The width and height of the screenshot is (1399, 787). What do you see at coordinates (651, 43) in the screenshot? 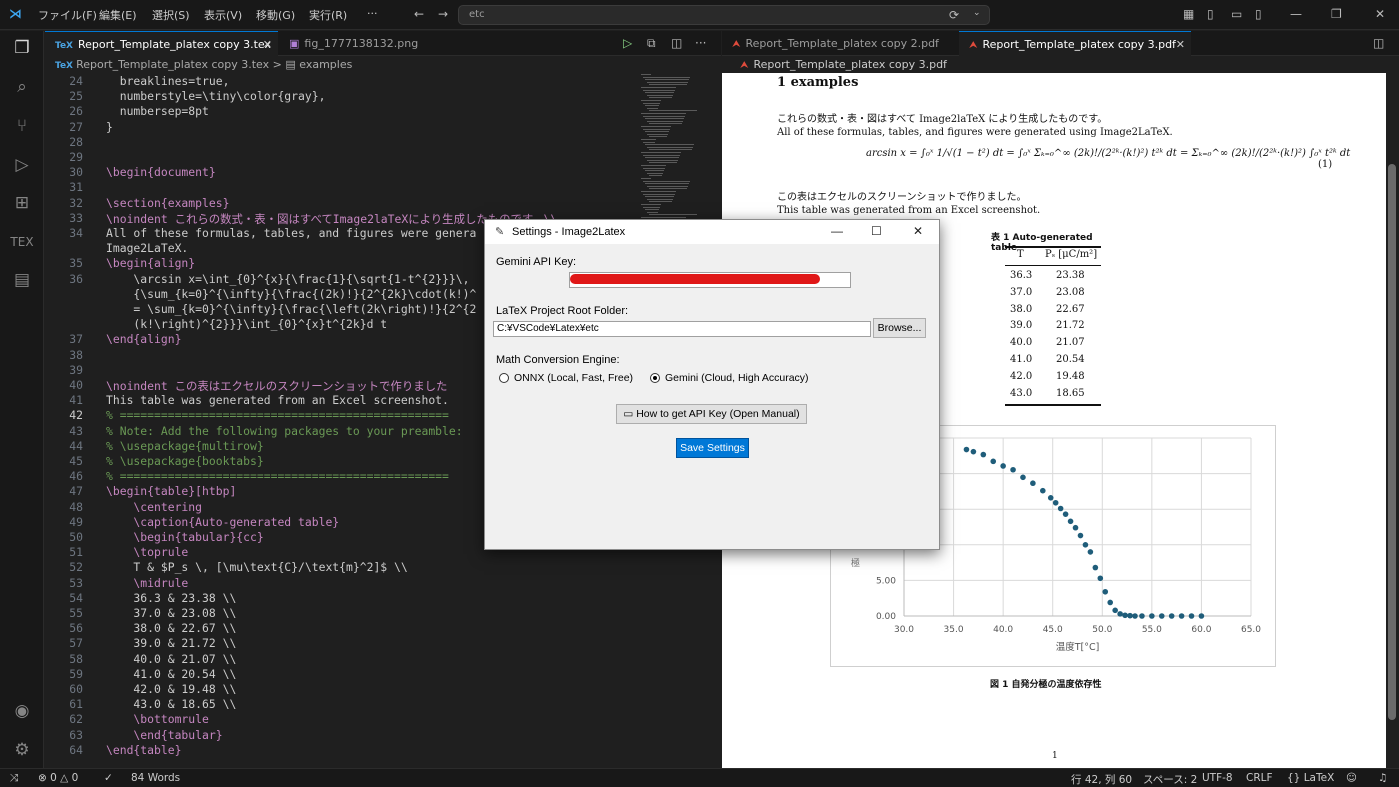
I see `open-preview-icon: ⧉` at bounding box center [651, 43].